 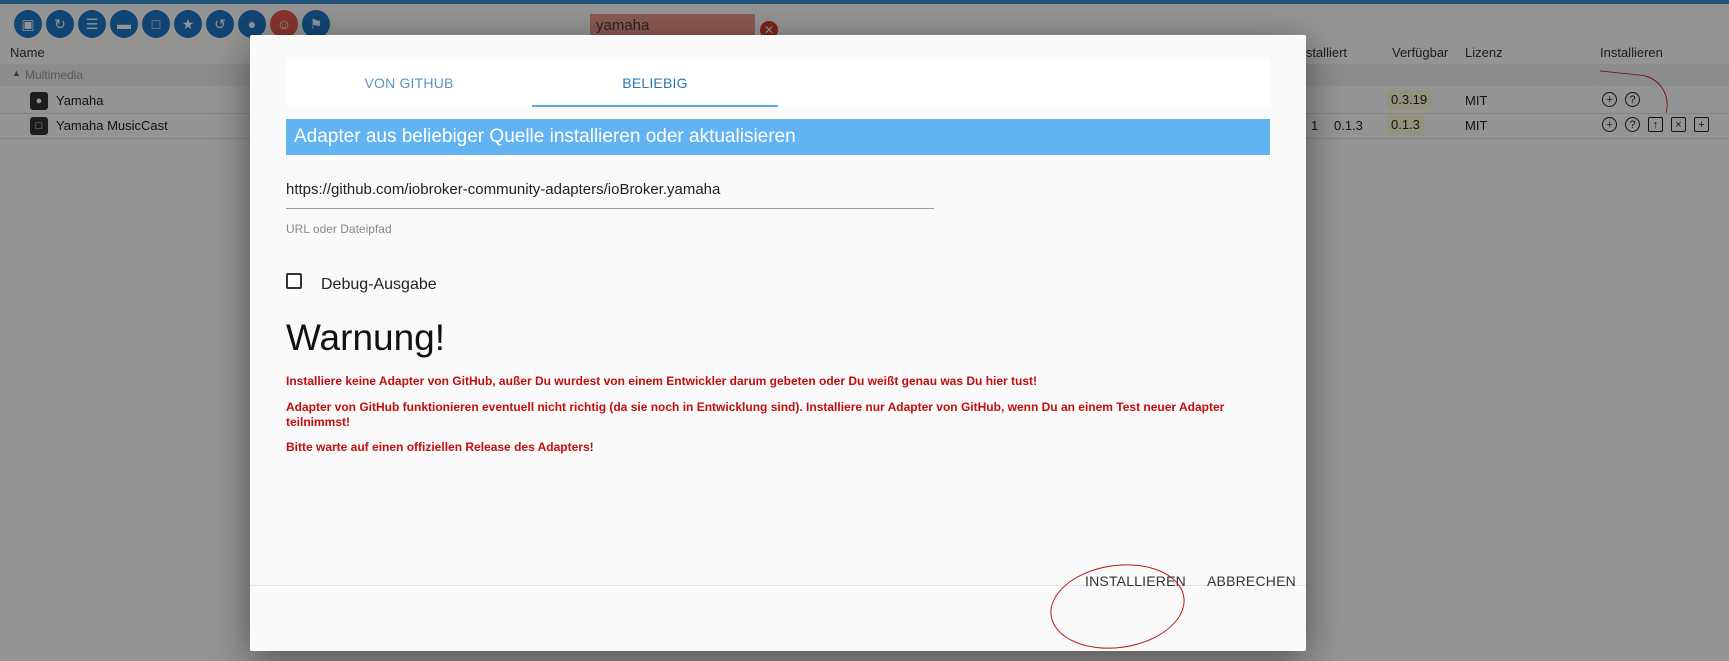 What do you see at coordinates (655, 83) in the screenshot?
I see `tab-custom: BELIEBIG` at bounding box center [655, 83].